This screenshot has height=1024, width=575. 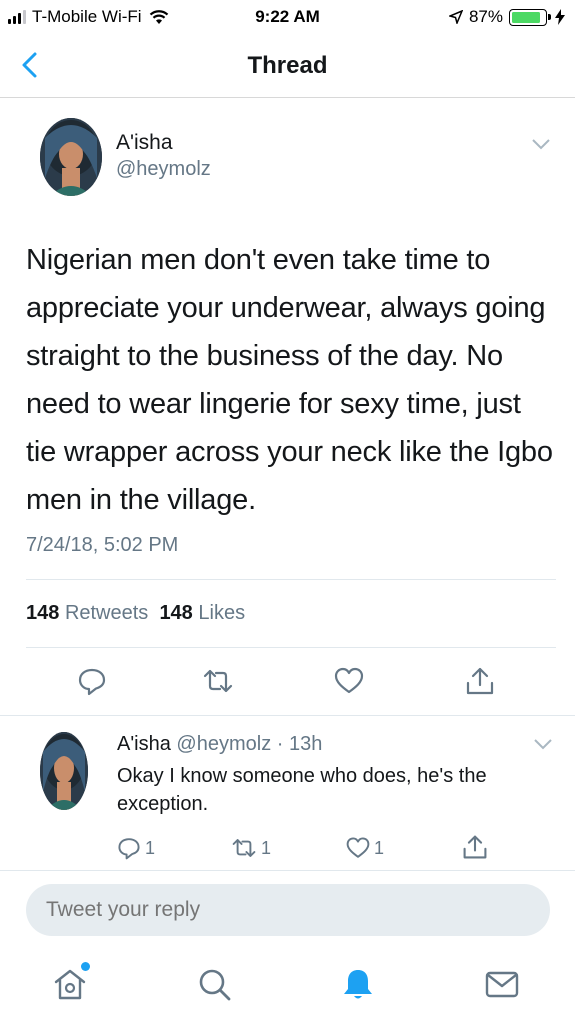 I want to click on reply-avatar, so click(x=64, y=771).